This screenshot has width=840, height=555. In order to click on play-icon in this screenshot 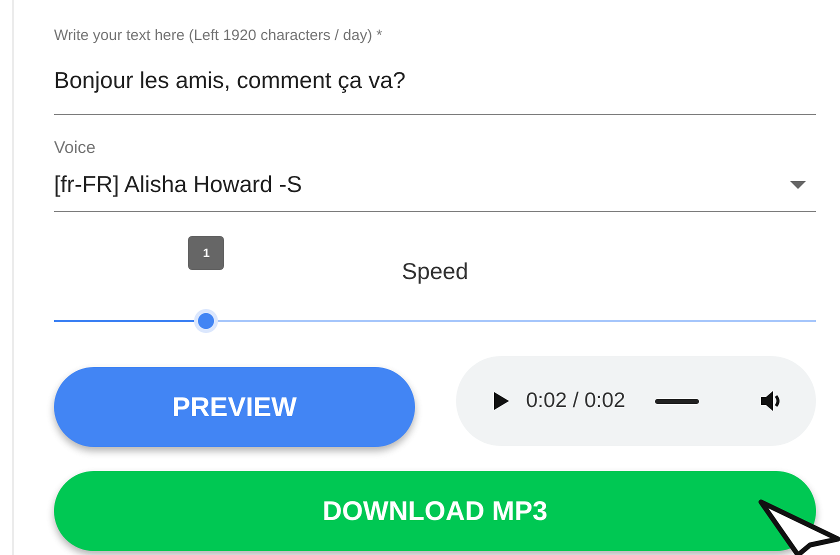, I will do `click(501, 401)`.